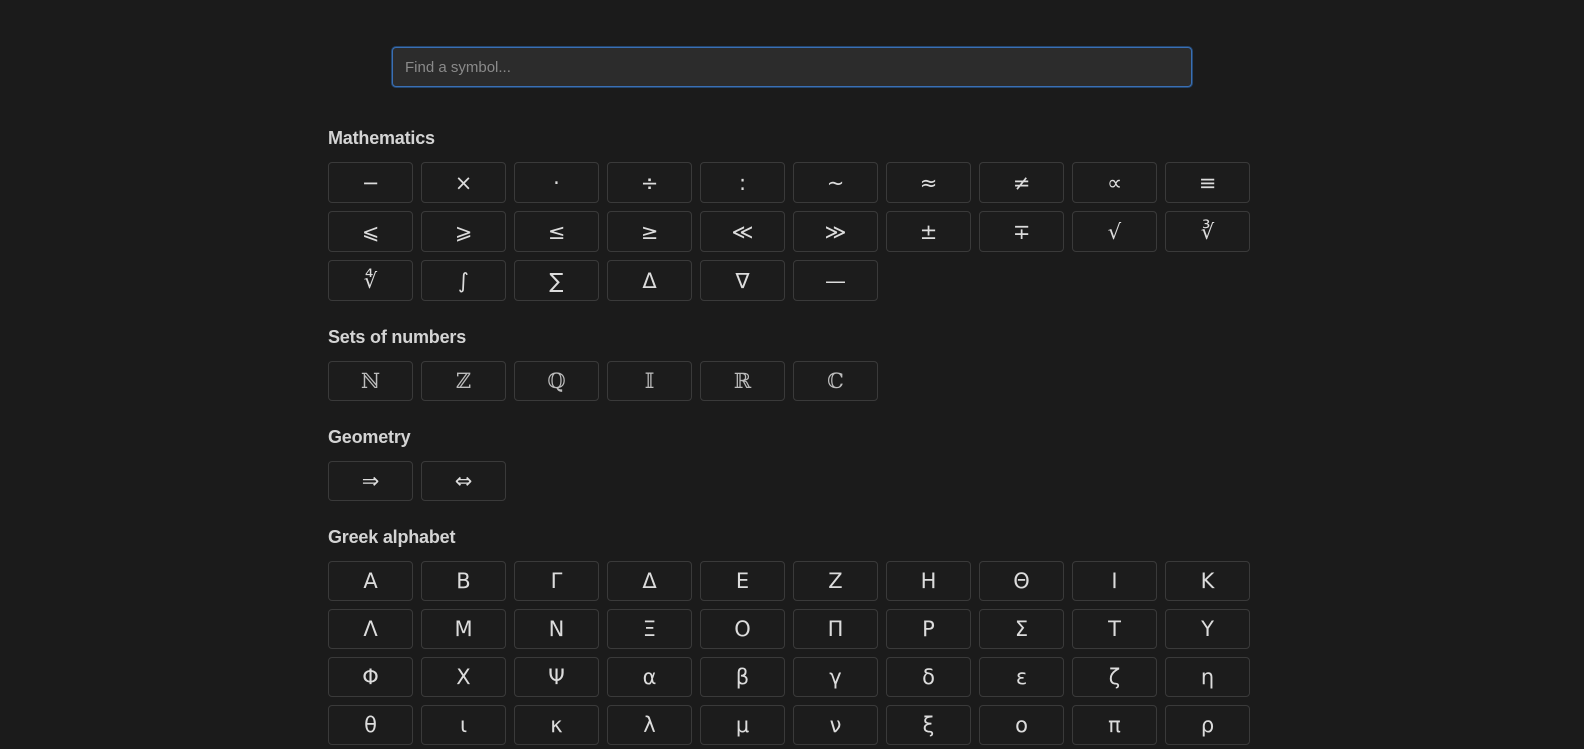 Image resolution: width=1584 pixels, height=749 pixels. I want to click on symbol-grid-geometry: ⇒ ⇔, so click(798, 481).